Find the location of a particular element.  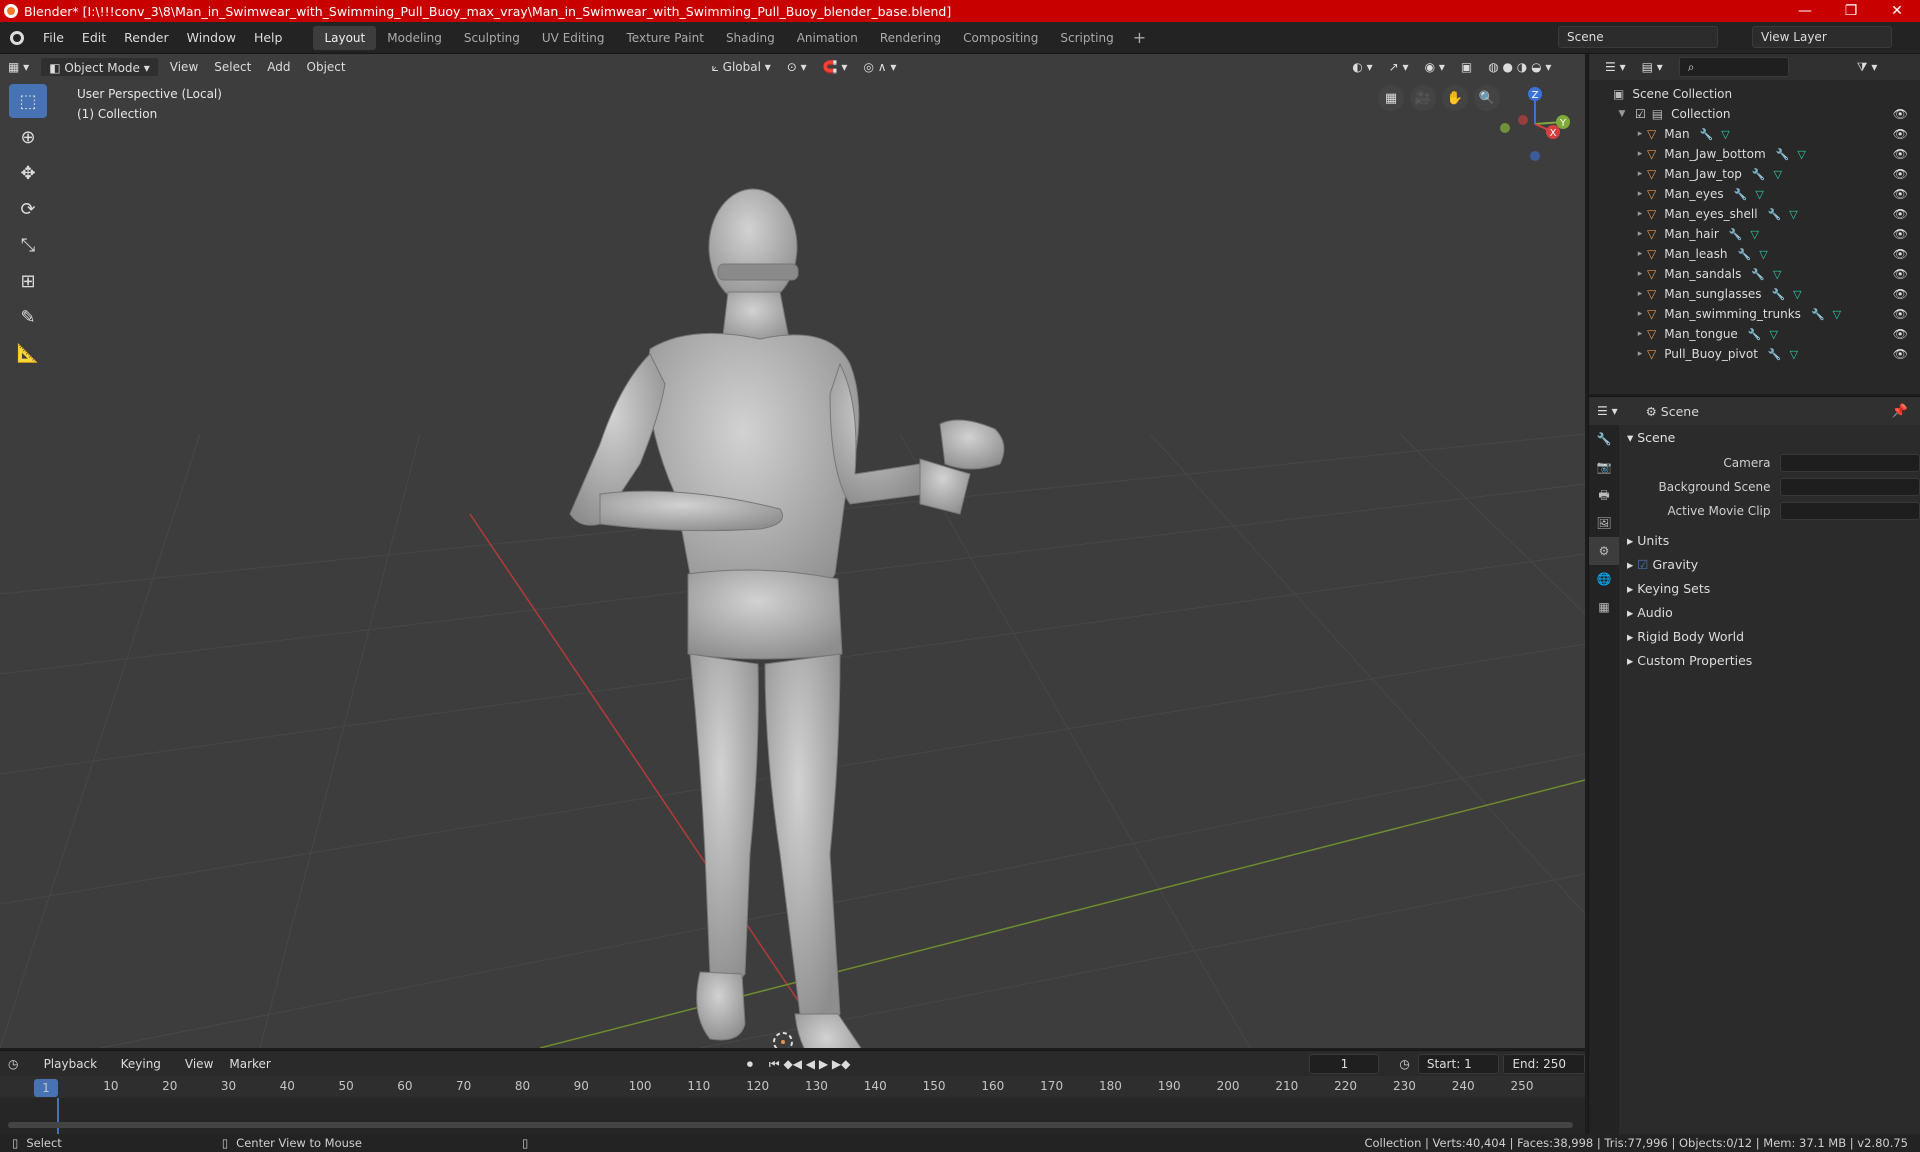

list-item: ▸ ▽ Pull_Buoy_pivot 🔧 ▽ 👁 is located at coordinates (1754, 354).